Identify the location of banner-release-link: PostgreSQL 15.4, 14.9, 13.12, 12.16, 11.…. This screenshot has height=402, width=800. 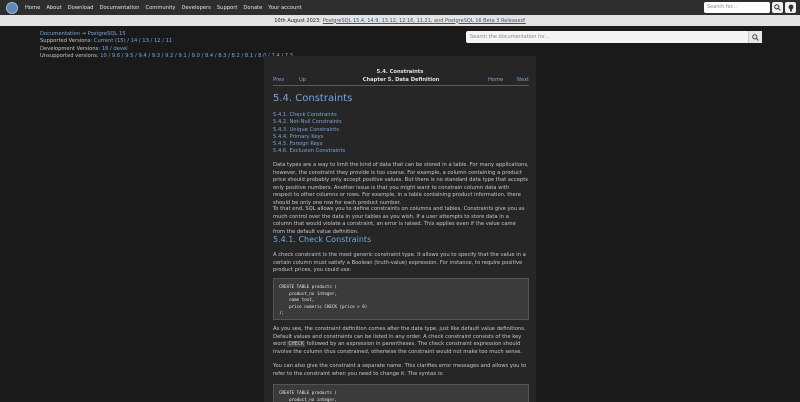
(424, 21).